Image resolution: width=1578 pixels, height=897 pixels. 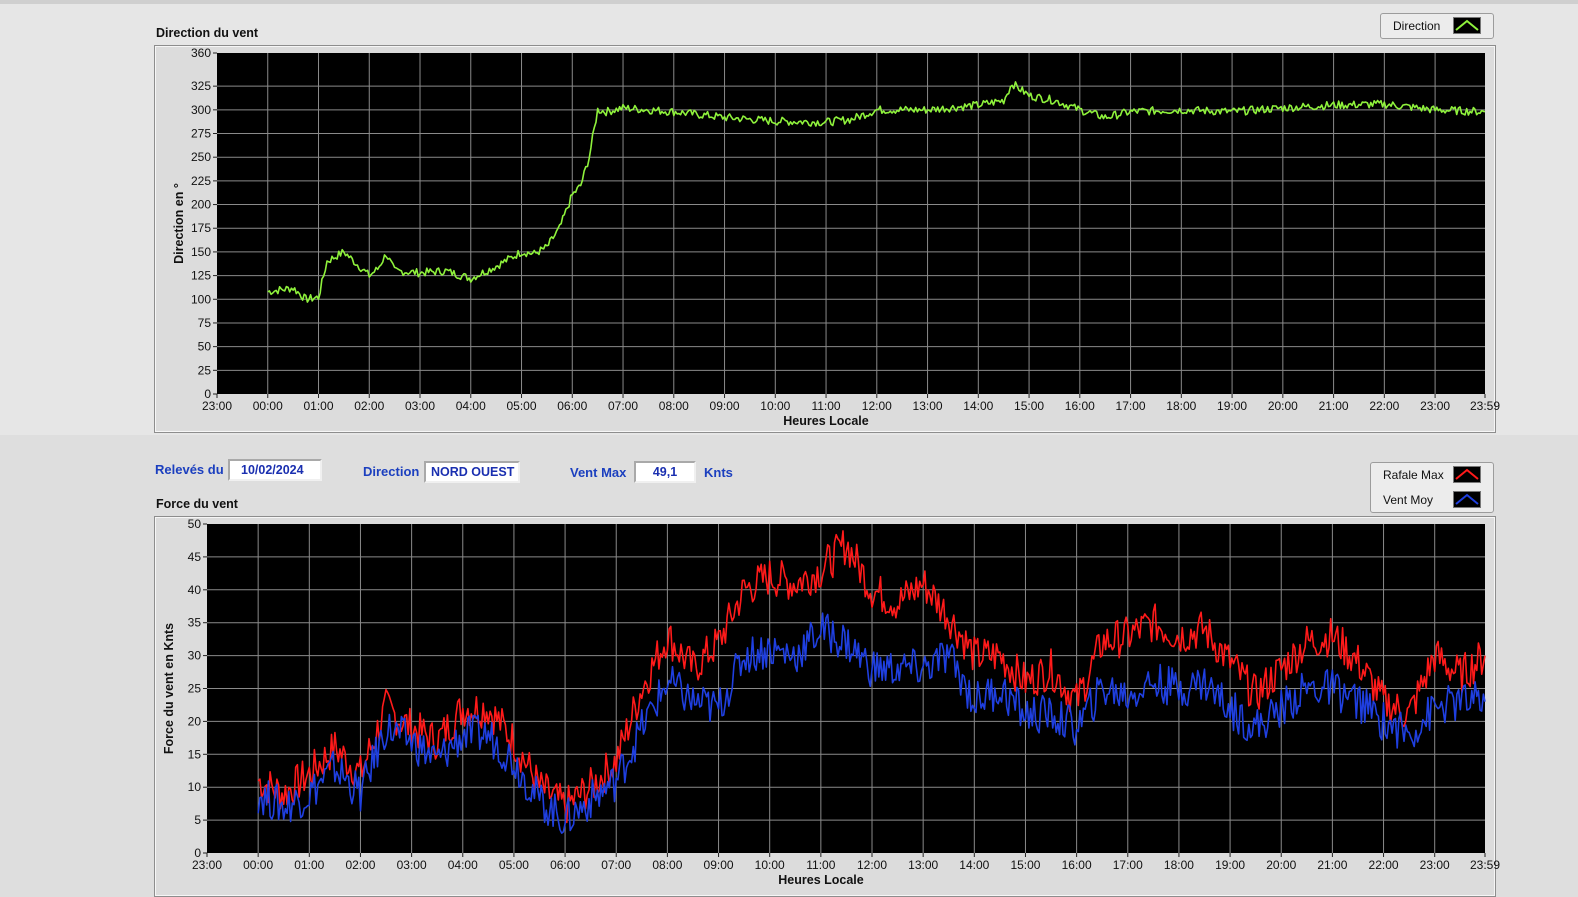 I want to click on x-tick-label: 02:00, so click(x=360, y=865).